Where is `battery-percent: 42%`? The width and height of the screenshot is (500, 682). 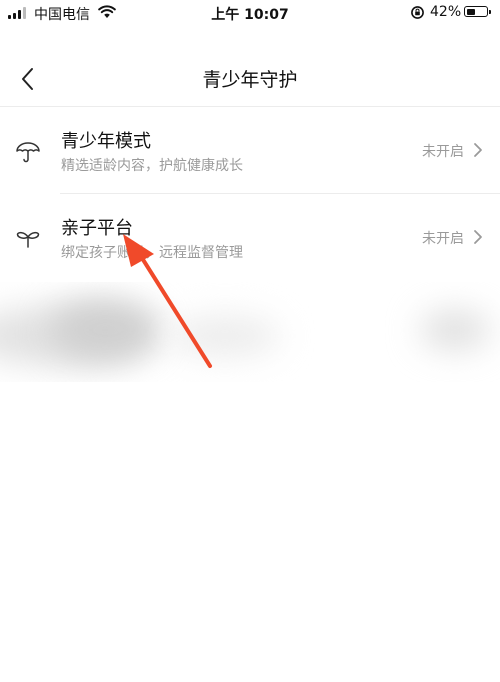
battery-percent: 42% is located at coordinates (446, 12).